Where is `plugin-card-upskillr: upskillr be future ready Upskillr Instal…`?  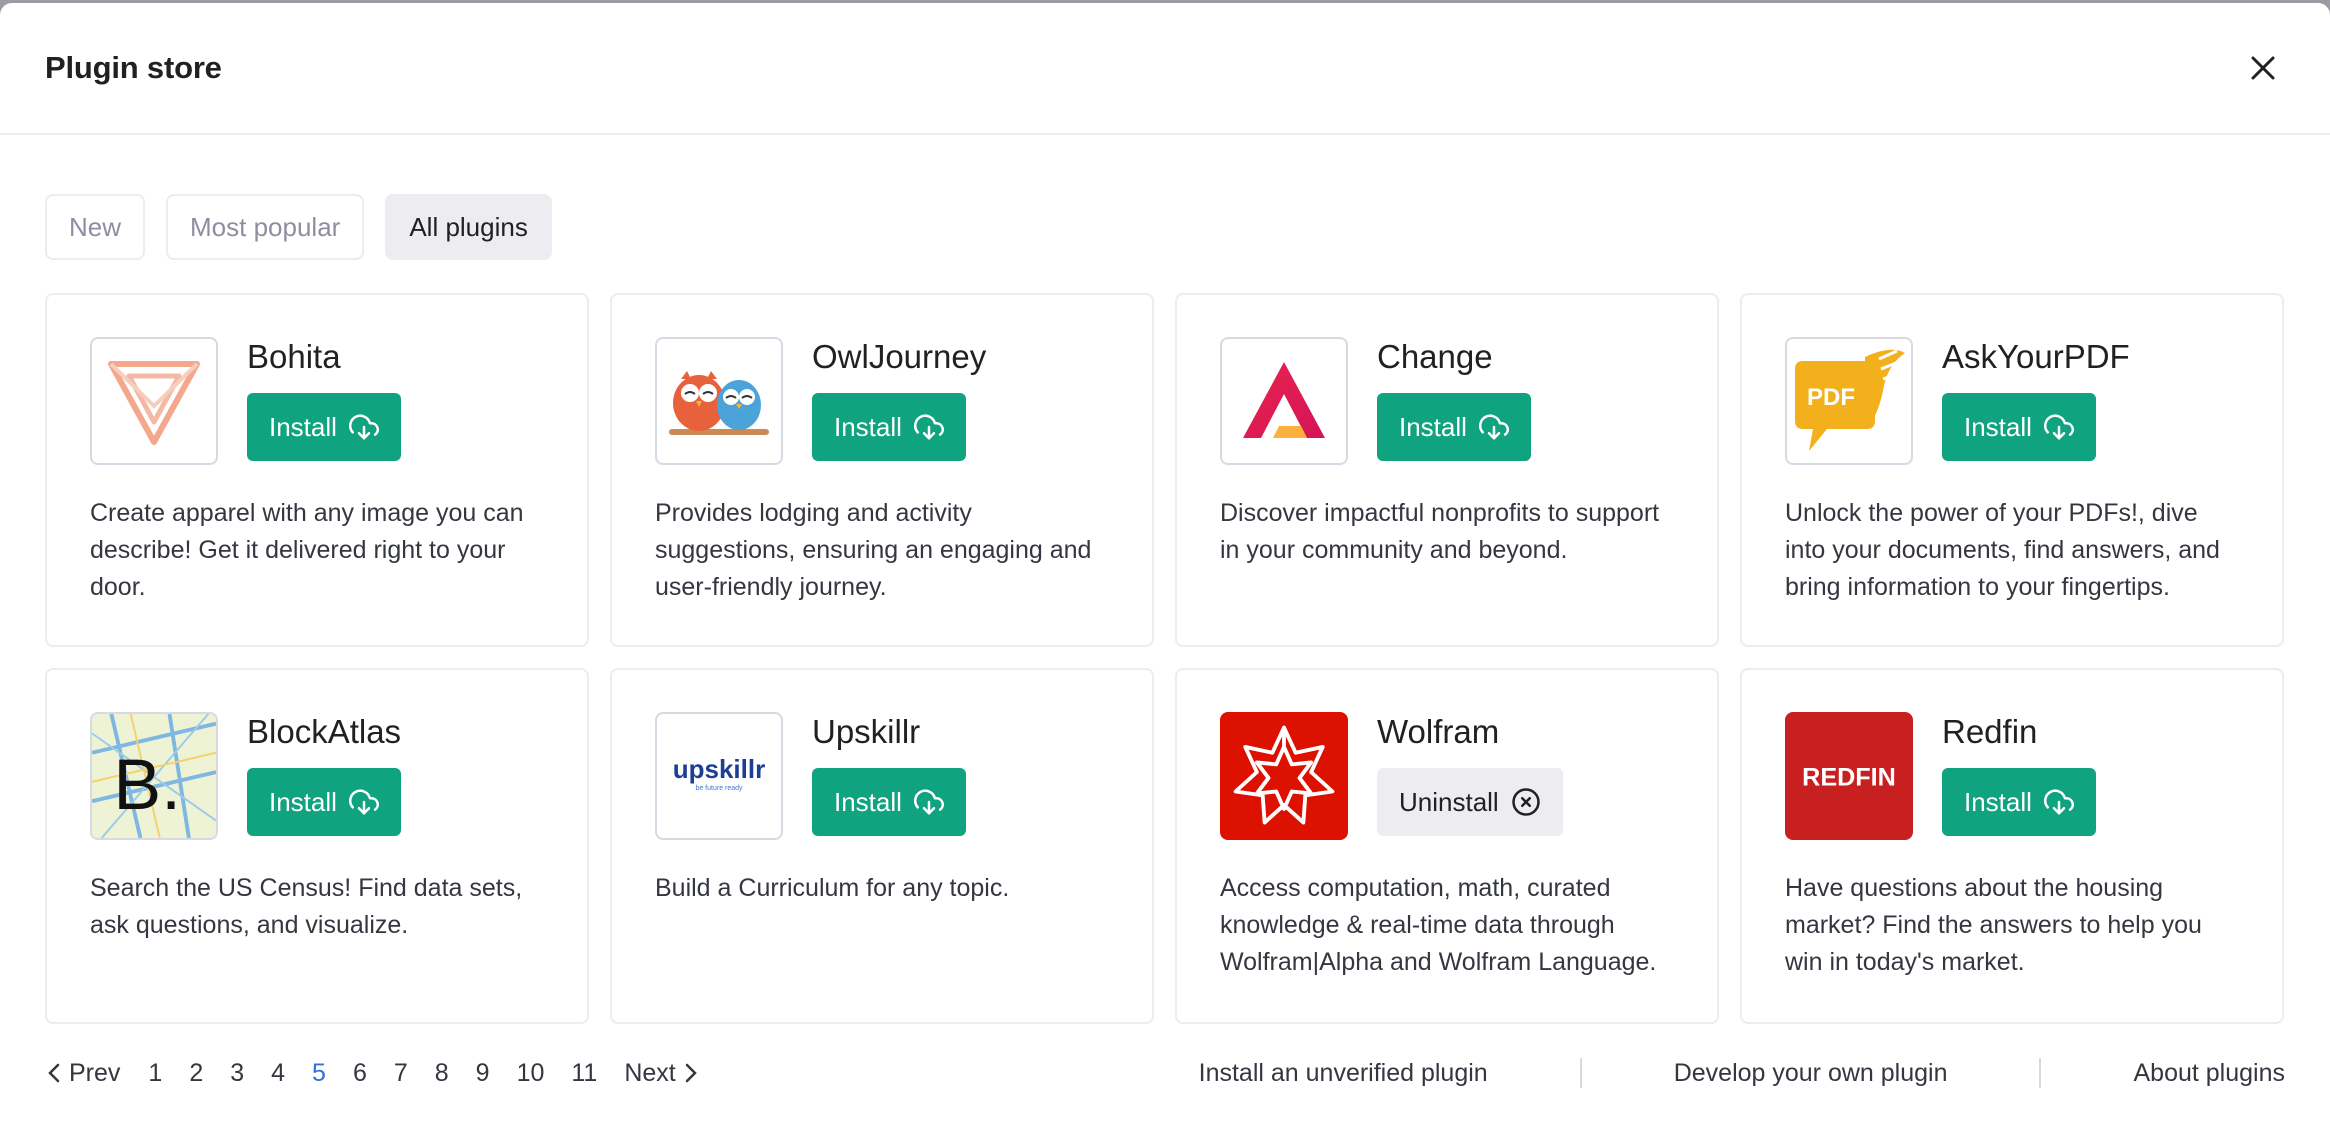
plugin-card-upskillr: upskillr be future ready Upskillr Instal… is located at coordinates (882, 846).